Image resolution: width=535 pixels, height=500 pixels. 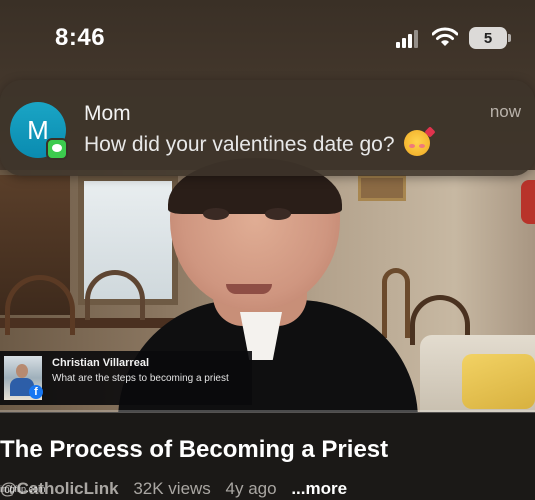 I want to click on notification-message-text: How did your valentines date go?, so click(x=239, y=144).